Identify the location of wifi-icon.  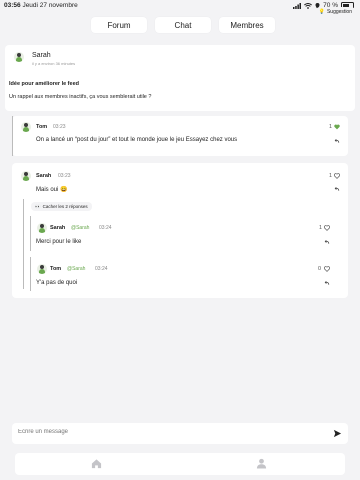
(308, 5).